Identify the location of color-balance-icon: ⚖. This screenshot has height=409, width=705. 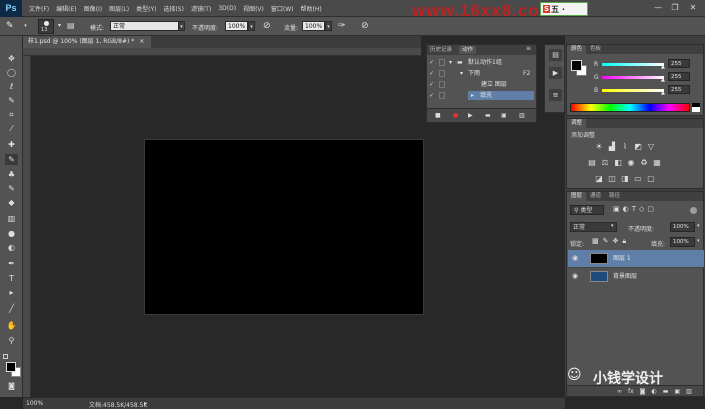
(605, 163).